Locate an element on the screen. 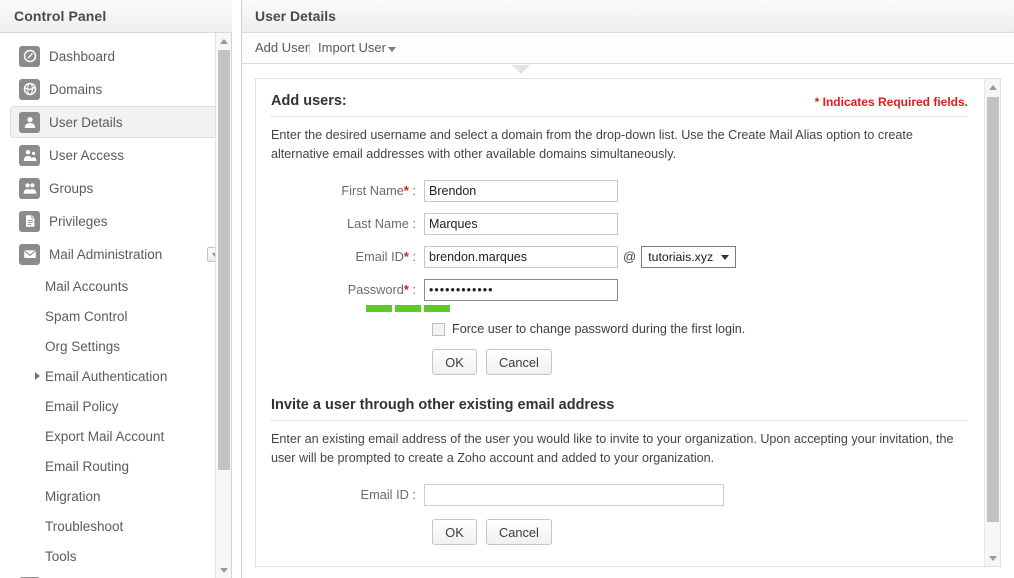 Image resolution: width=1014 pixels, height=578 pixels. mail-icon is located at coordinates (29, 254).